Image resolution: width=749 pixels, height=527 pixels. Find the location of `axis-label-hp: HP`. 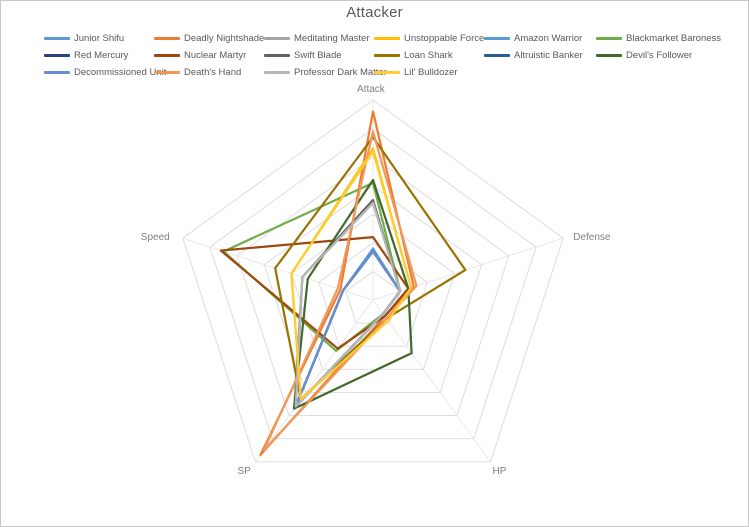

axis-label-hp: HP is located at coordinates (499, 471).